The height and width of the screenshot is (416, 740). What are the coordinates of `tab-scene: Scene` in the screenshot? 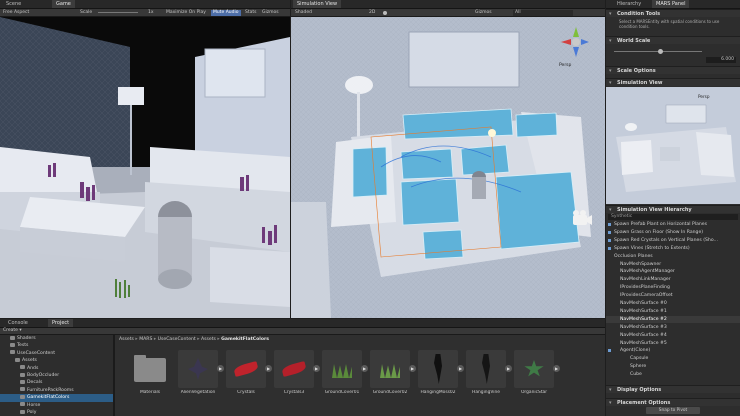 It's located at (13, 4).